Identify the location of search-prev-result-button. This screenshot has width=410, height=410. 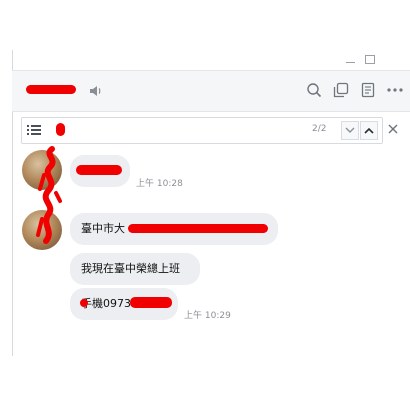
(369, 130).